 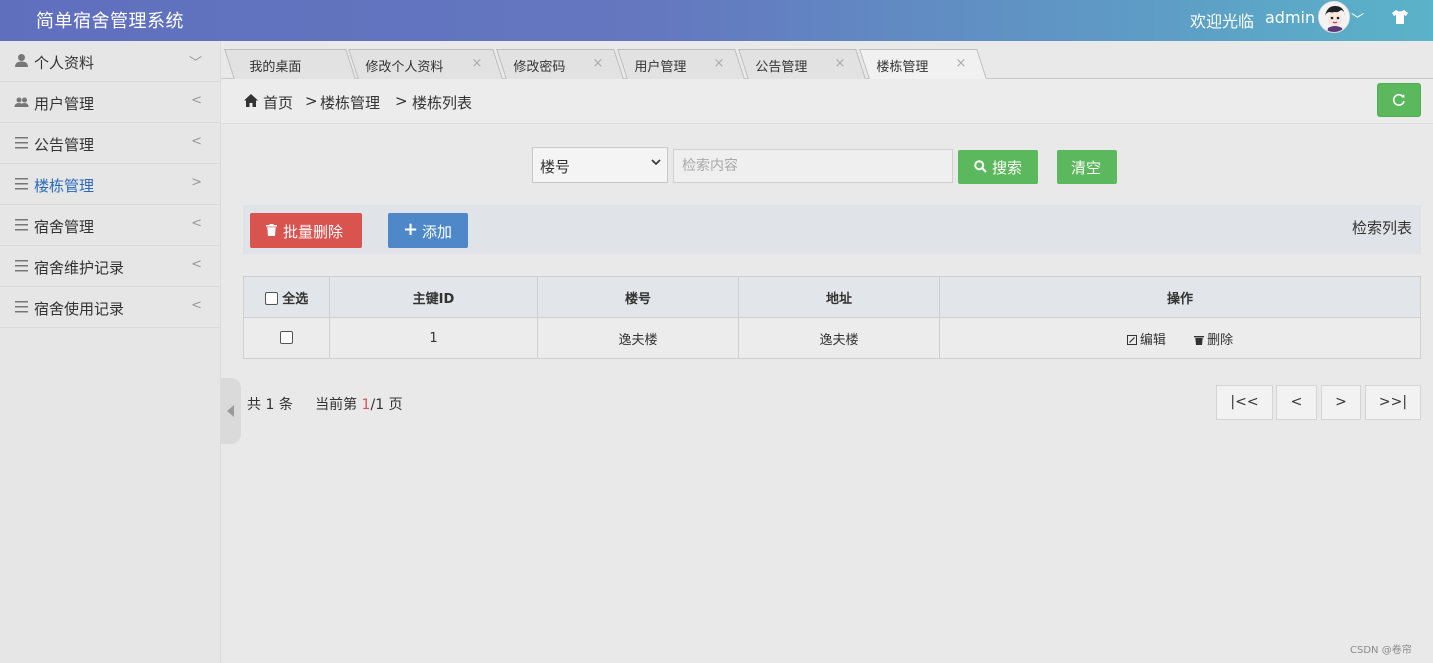 What do you see at coordinates (1341, 402) in the screenshot?
I see `next-page-button: >` at bounding box center [1341, 402].